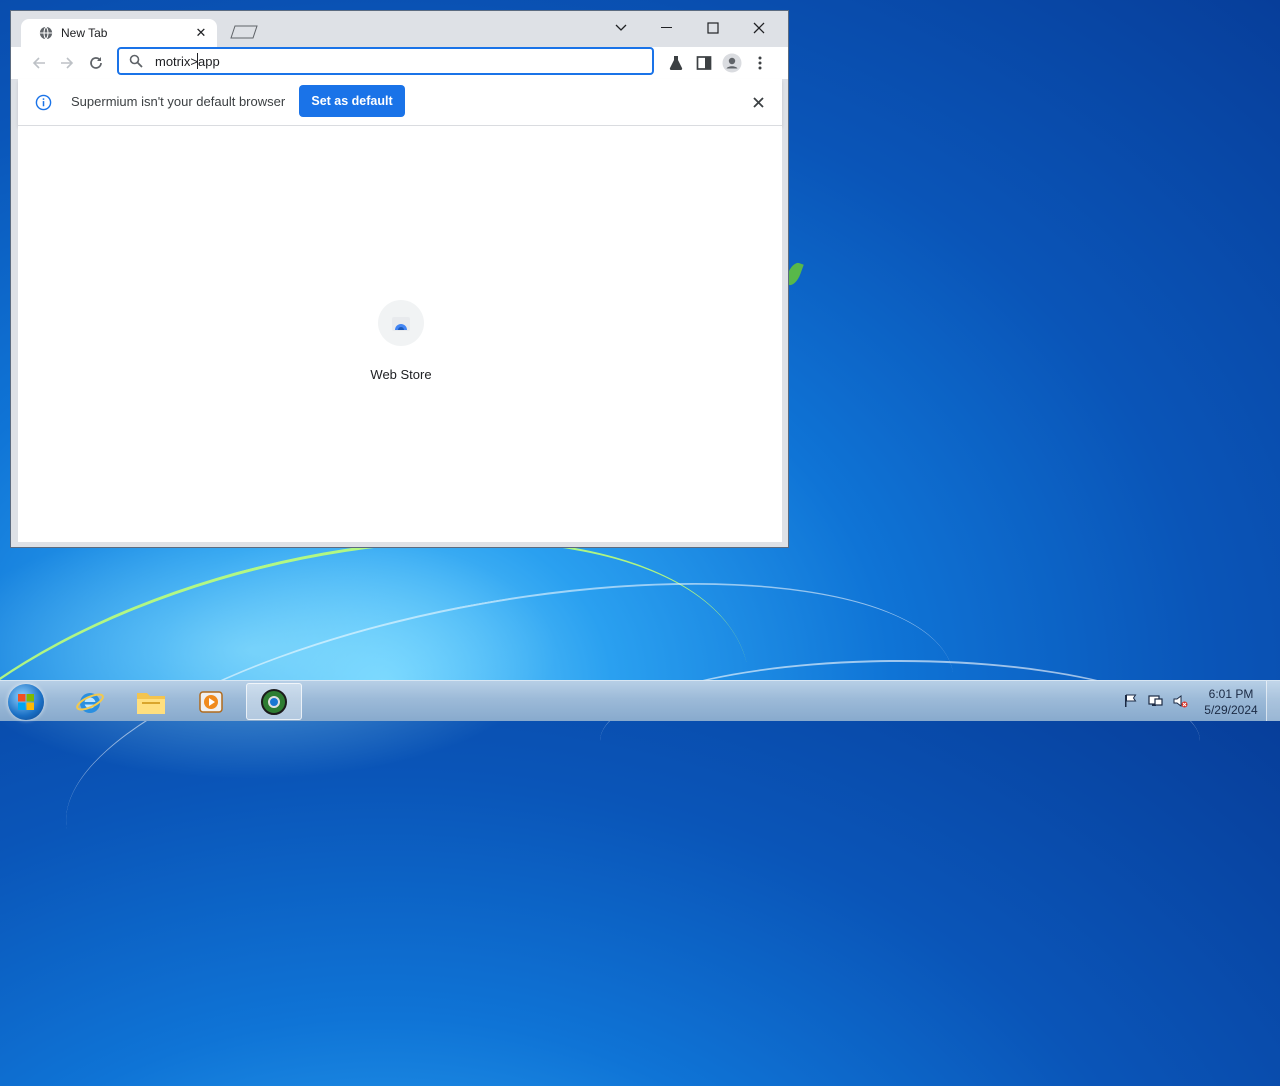 This screenshot has height=1086, width=1280. I want to click on start-button, so click(26, 702).